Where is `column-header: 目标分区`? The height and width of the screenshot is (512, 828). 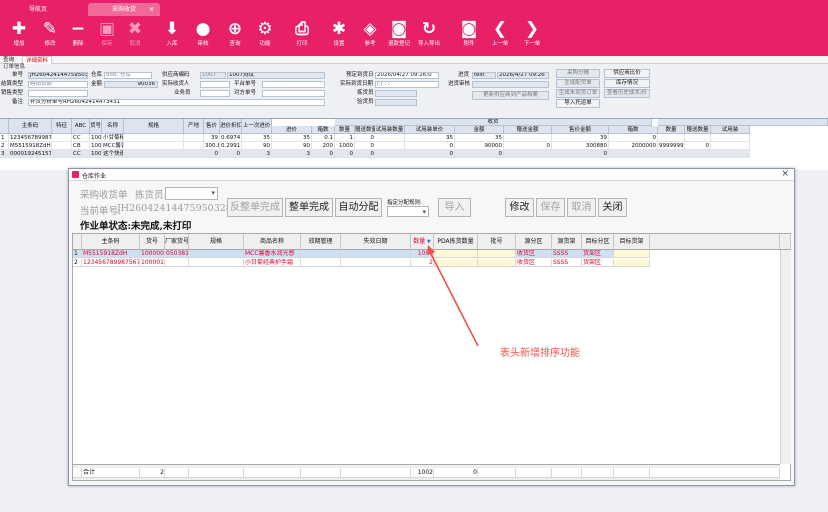
column-header: 目标分区 is located at coordinates (598, 242).